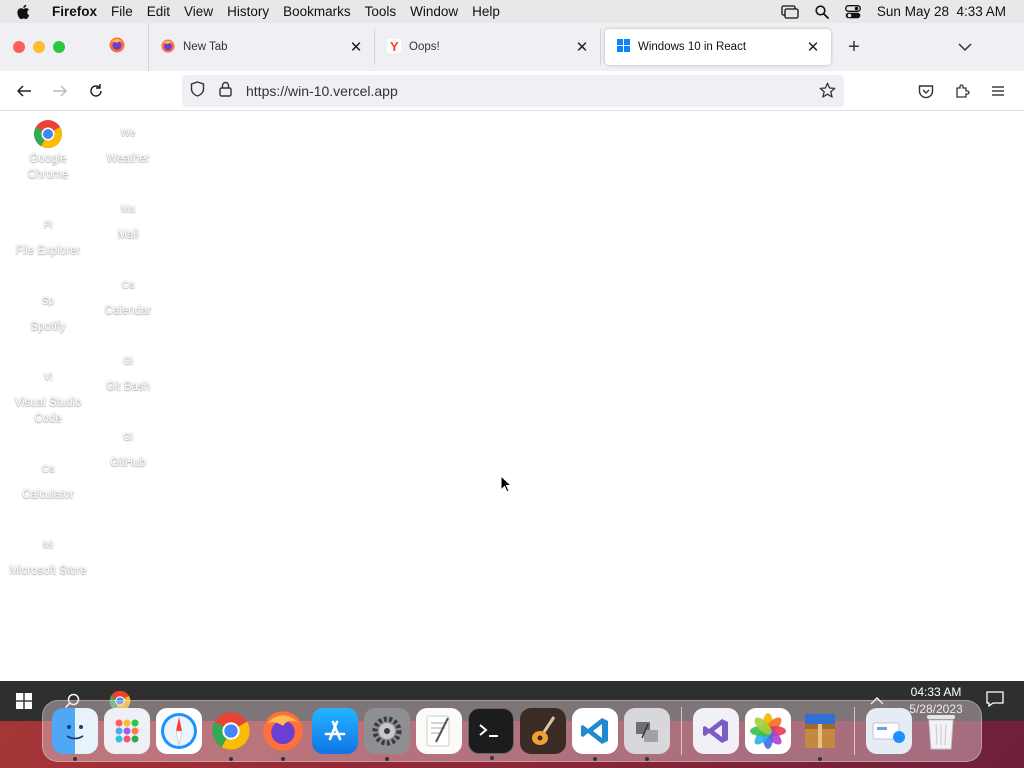 The height and width of the screenshot is (768, 1024). I want to click on reload-icon, so click(96, 91).